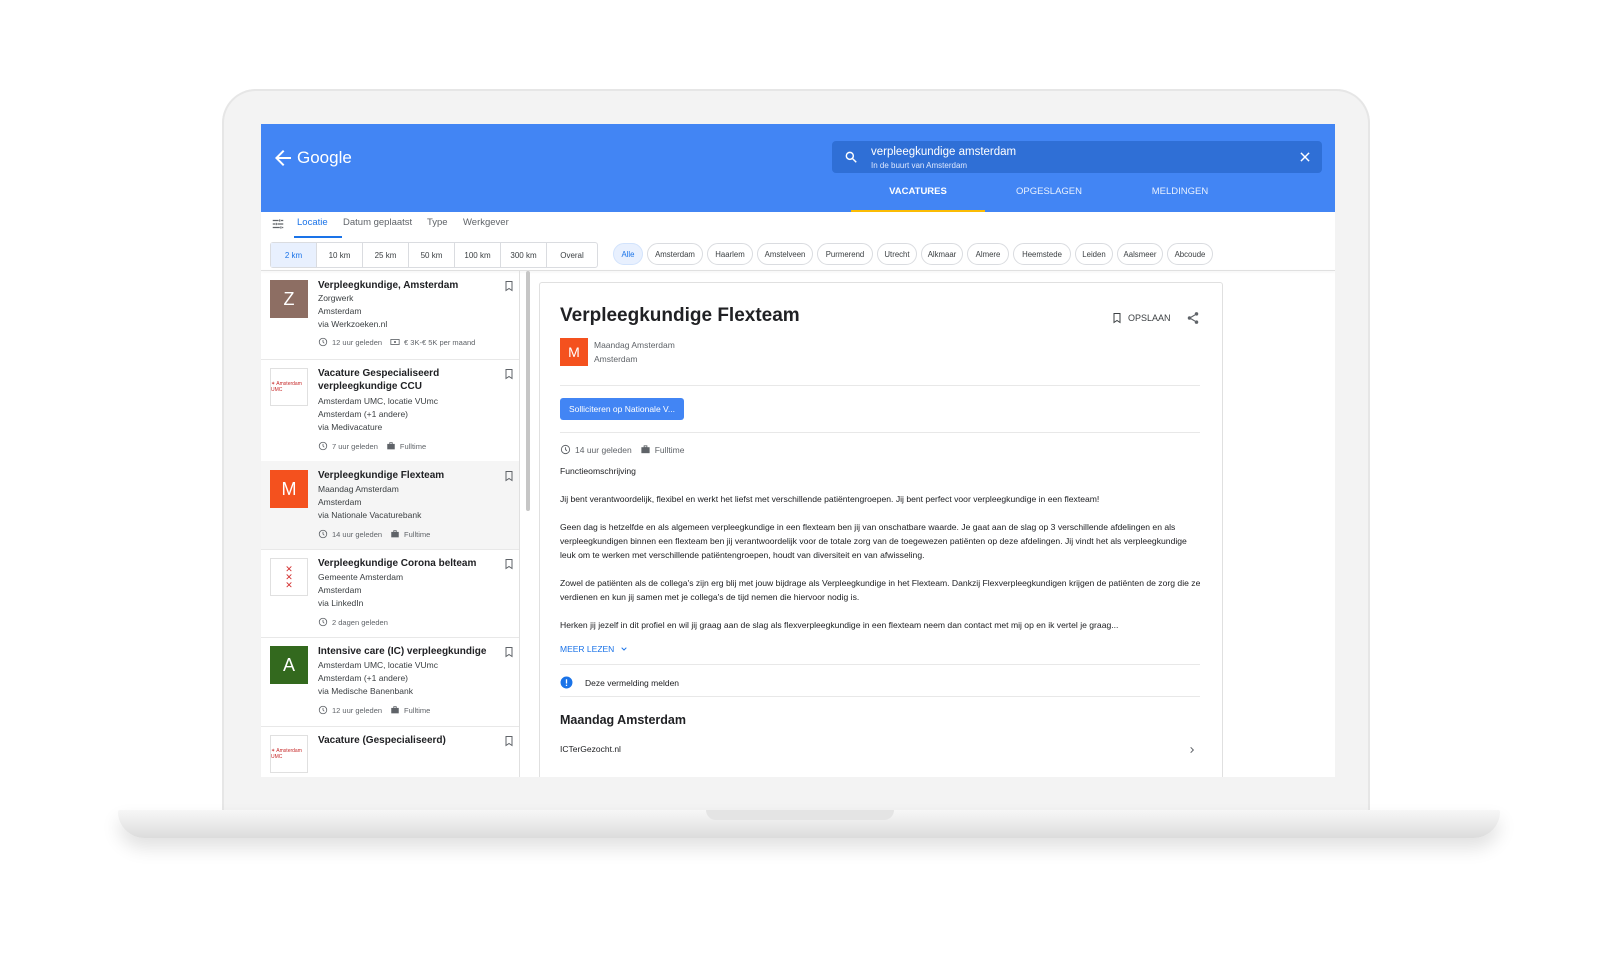 The width and height of the screenshot is (1600, 967). Describe the element at coordinates (918, 198) in the screenshot. I see `tab-vacatures: VACATURES` at that location.